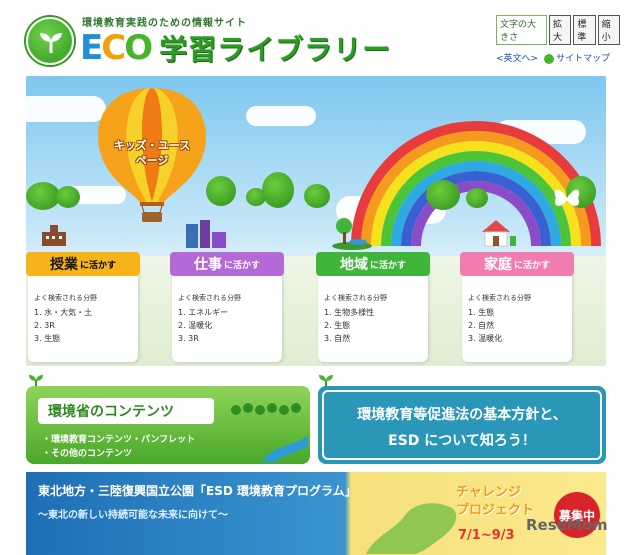 Image resolution: width=640 pixels, height=555 pixels. I want to click on sprout-logo-icon, so click(50, 41).